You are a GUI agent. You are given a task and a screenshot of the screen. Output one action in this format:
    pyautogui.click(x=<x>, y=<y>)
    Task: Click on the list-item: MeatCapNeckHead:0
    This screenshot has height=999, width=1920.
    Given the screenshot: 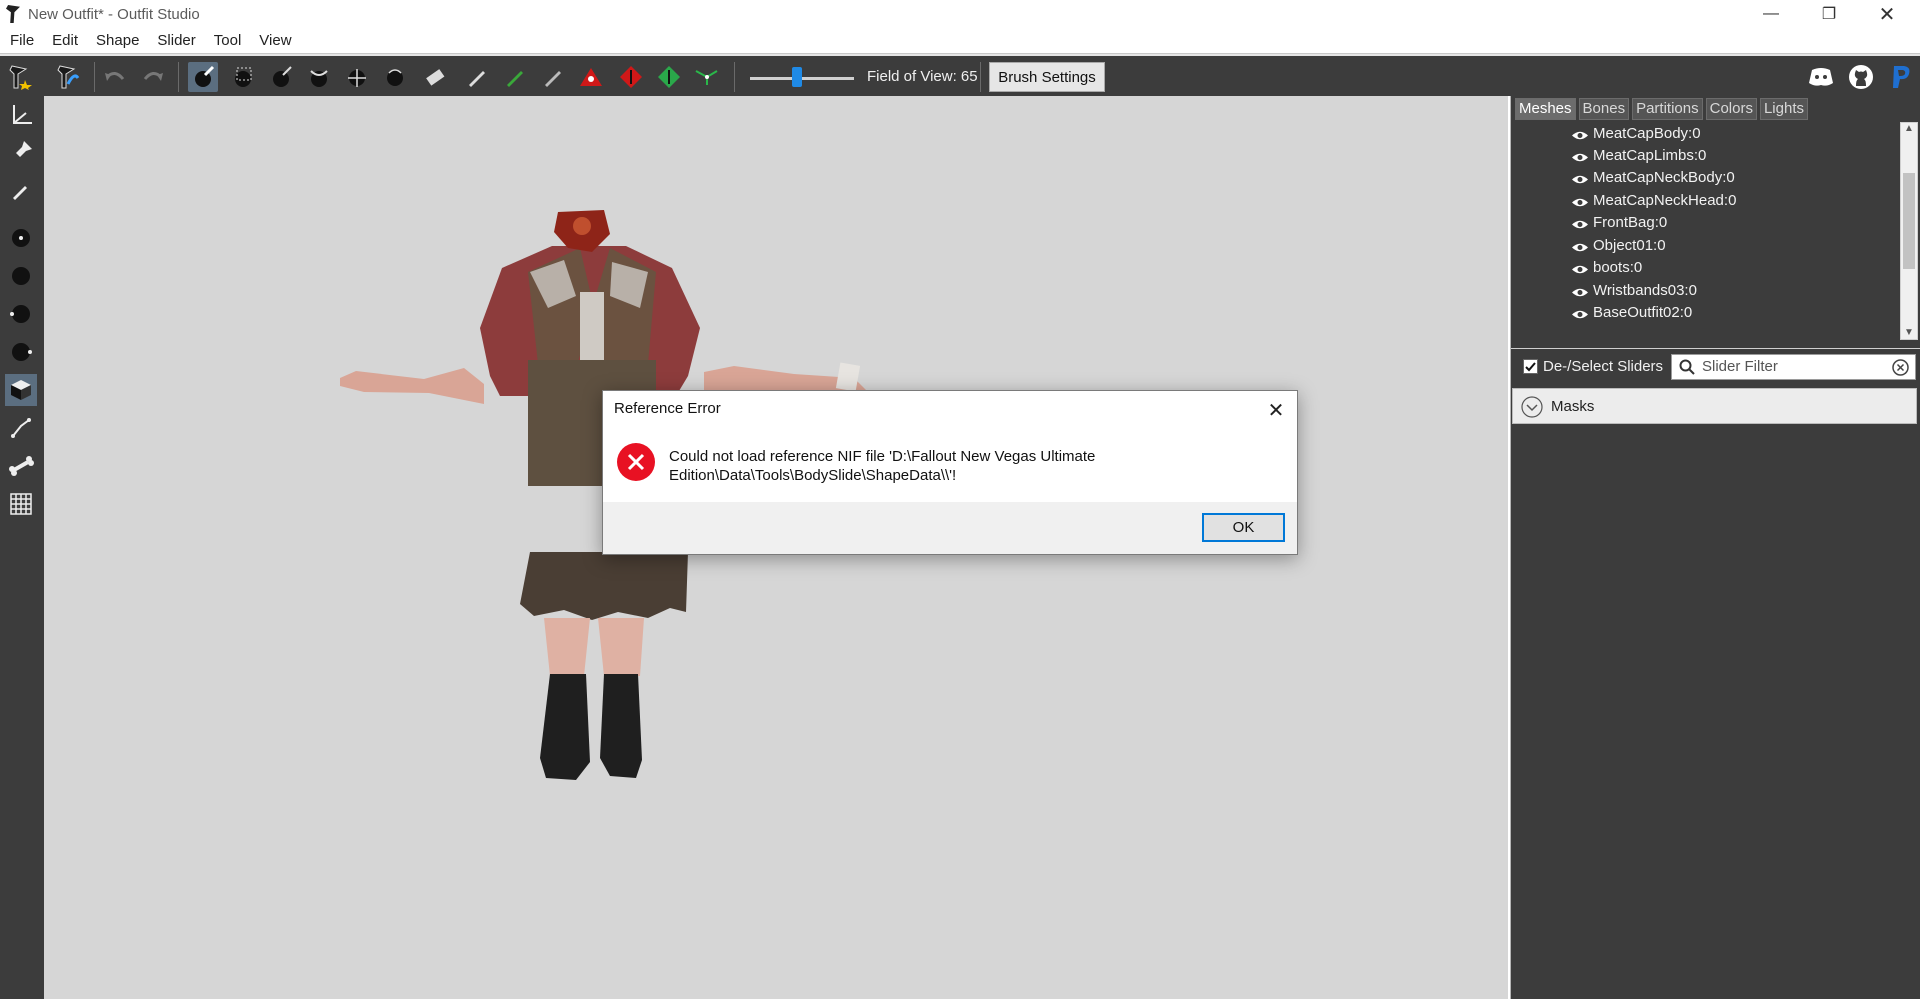 What is the action you would take?
    pyautogui.click(x=1653, y=200)
    